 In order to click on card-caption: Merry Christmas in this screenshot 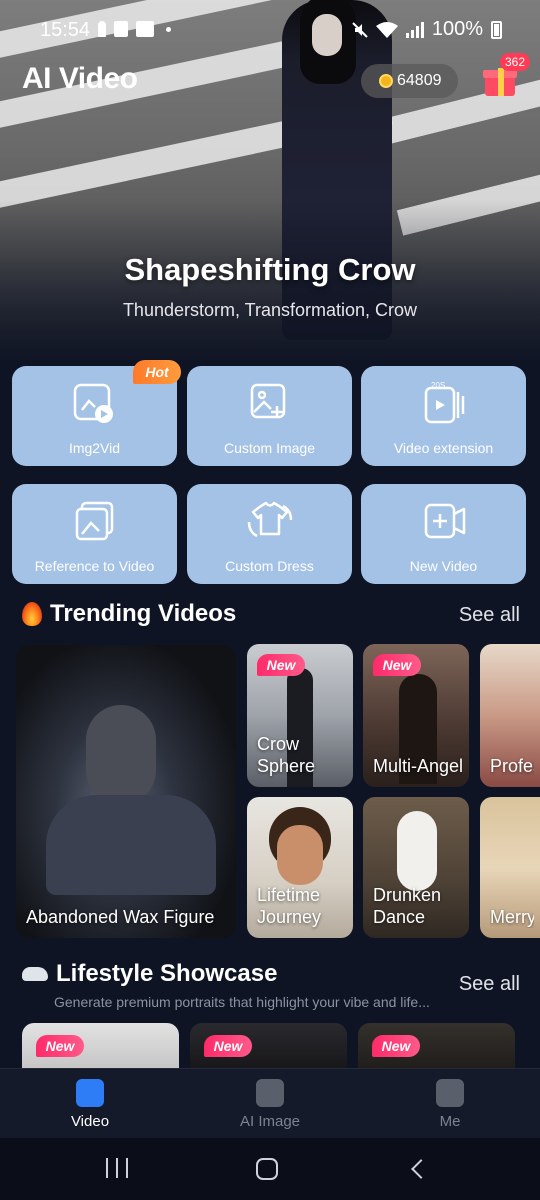, I will do `click(512, 917)`.